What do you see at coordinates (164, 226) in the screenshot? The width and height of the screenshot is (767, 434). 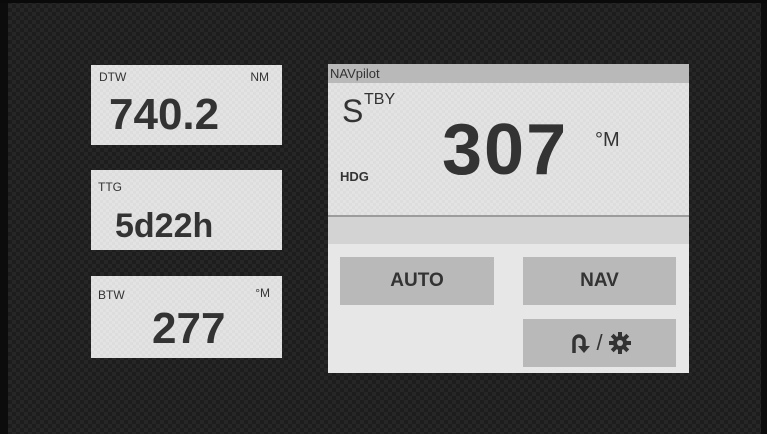 I see `ttg-value: 5d22h` at bounding box center [164, 226].